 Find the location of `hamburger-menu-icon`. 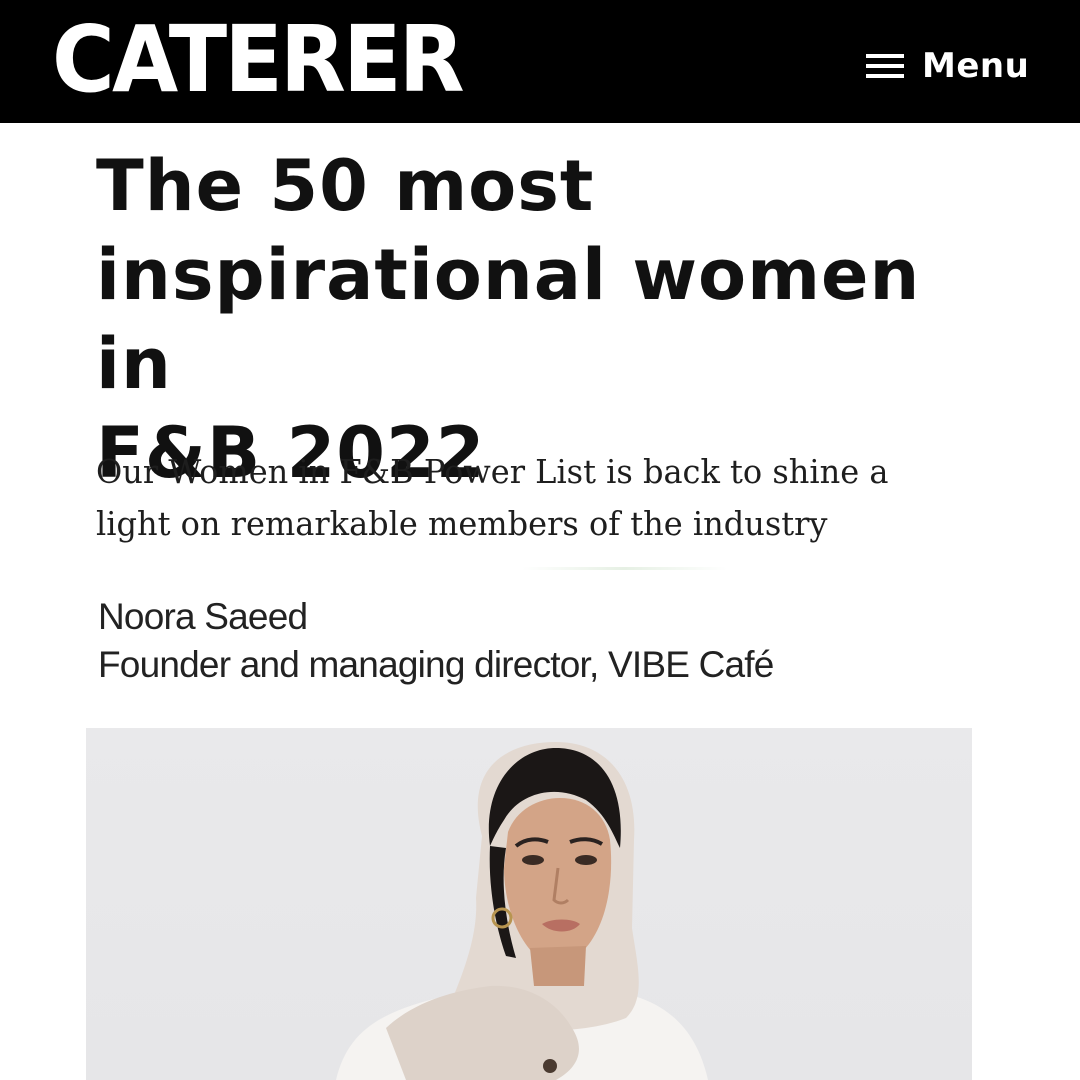

hamburger-menu-icon is located at coordinates (885, 66).